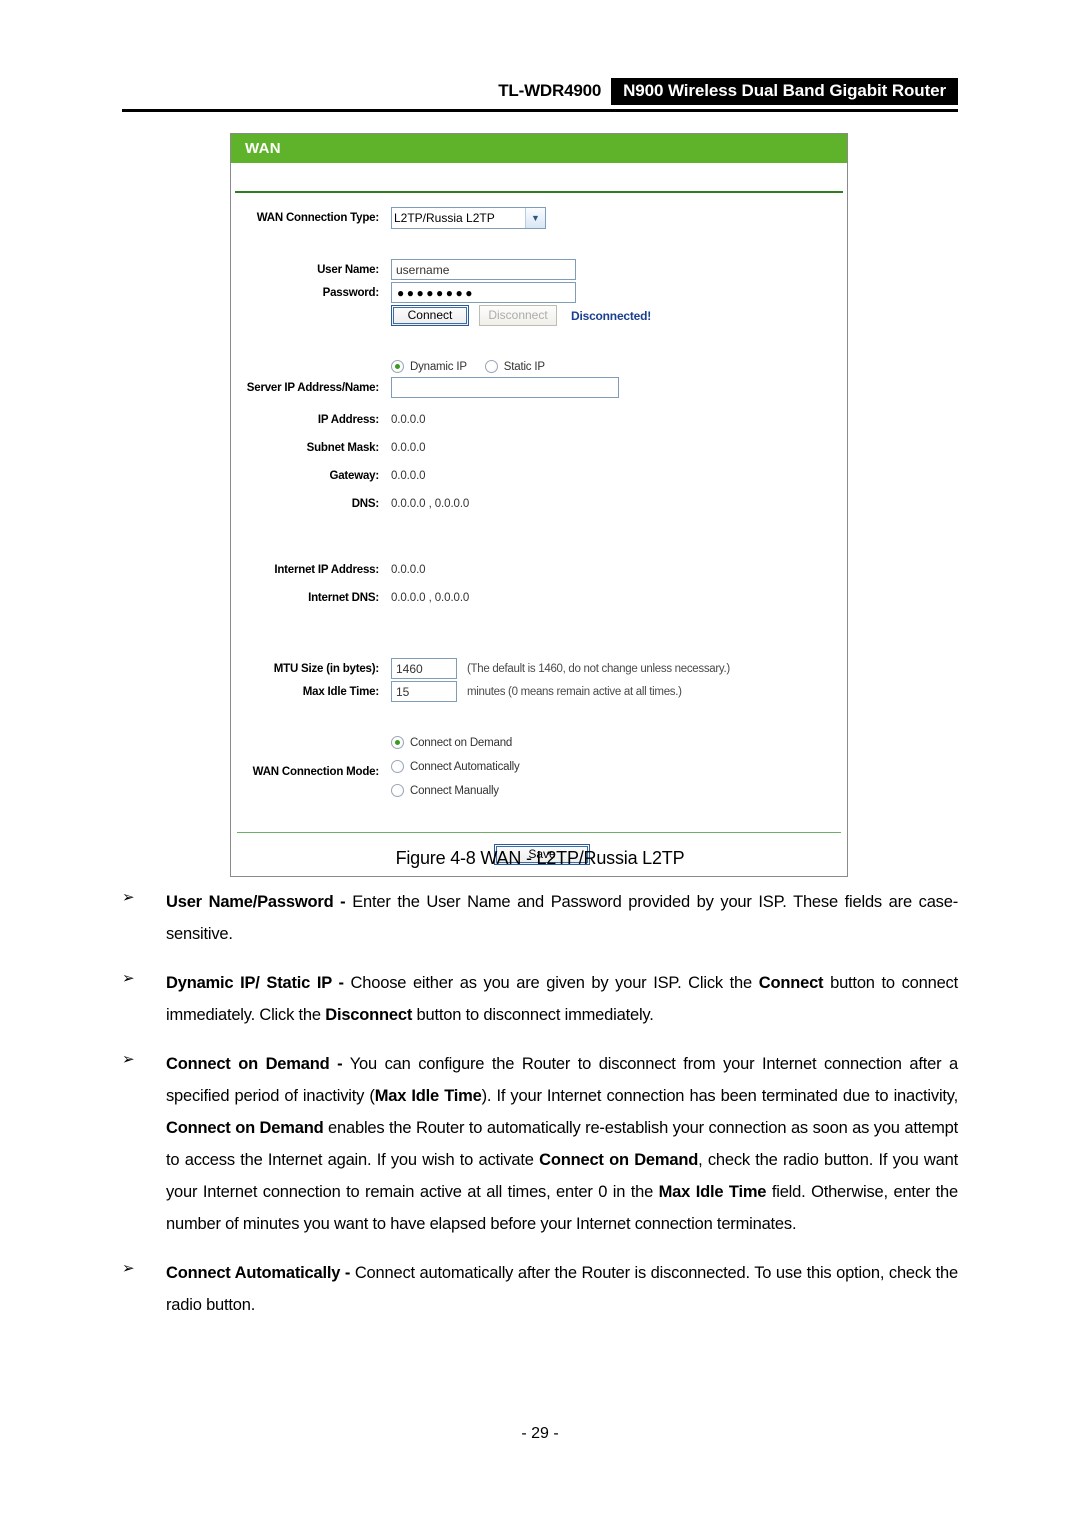  I want to click on page-number: - 29 -, so click(540, 1433).